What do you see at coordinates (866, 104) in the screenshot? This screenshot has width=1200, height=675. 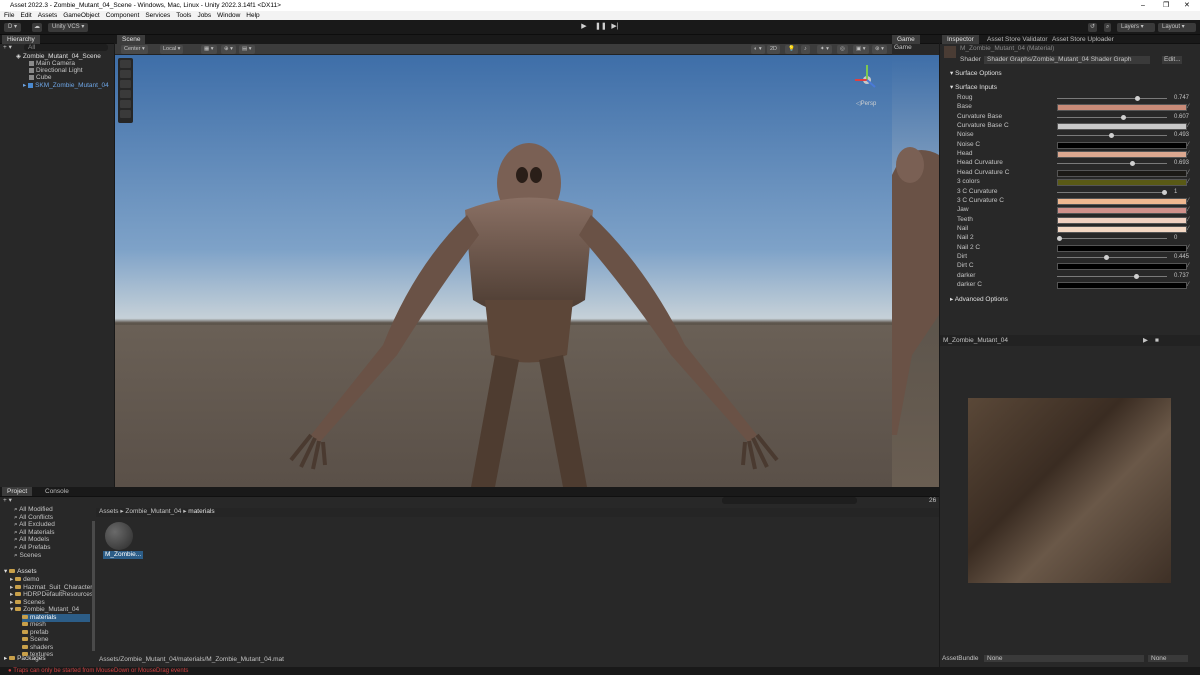 I see `persp-label: ◁Persp` at bounding box center [866, 104].